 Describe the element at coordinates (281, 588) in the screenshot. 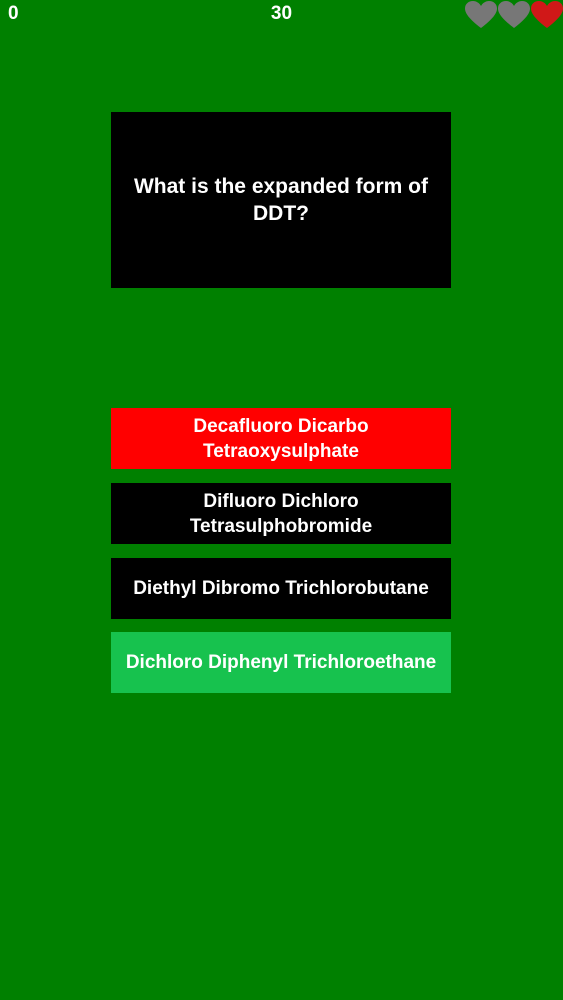

I see `answer-button-3: Diethyl Dibromo Trichlorobutane` at that location.